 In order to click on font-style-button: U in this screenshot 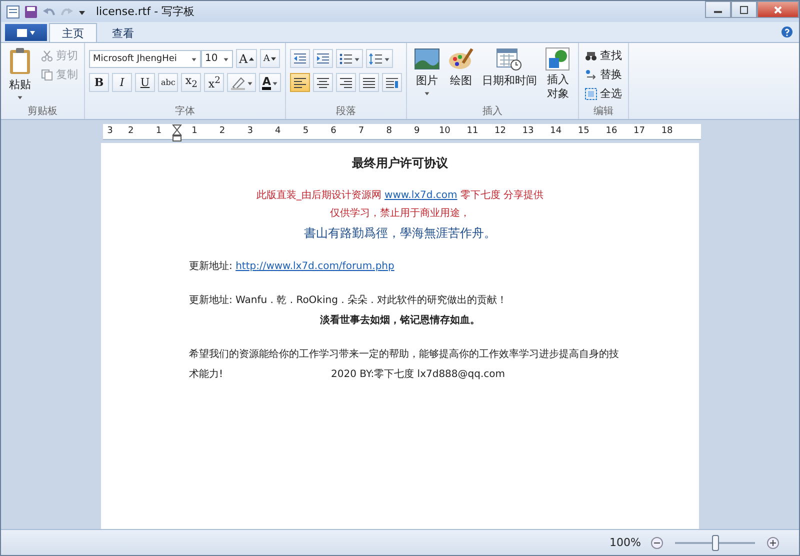, I will do `click(145, 82)`.